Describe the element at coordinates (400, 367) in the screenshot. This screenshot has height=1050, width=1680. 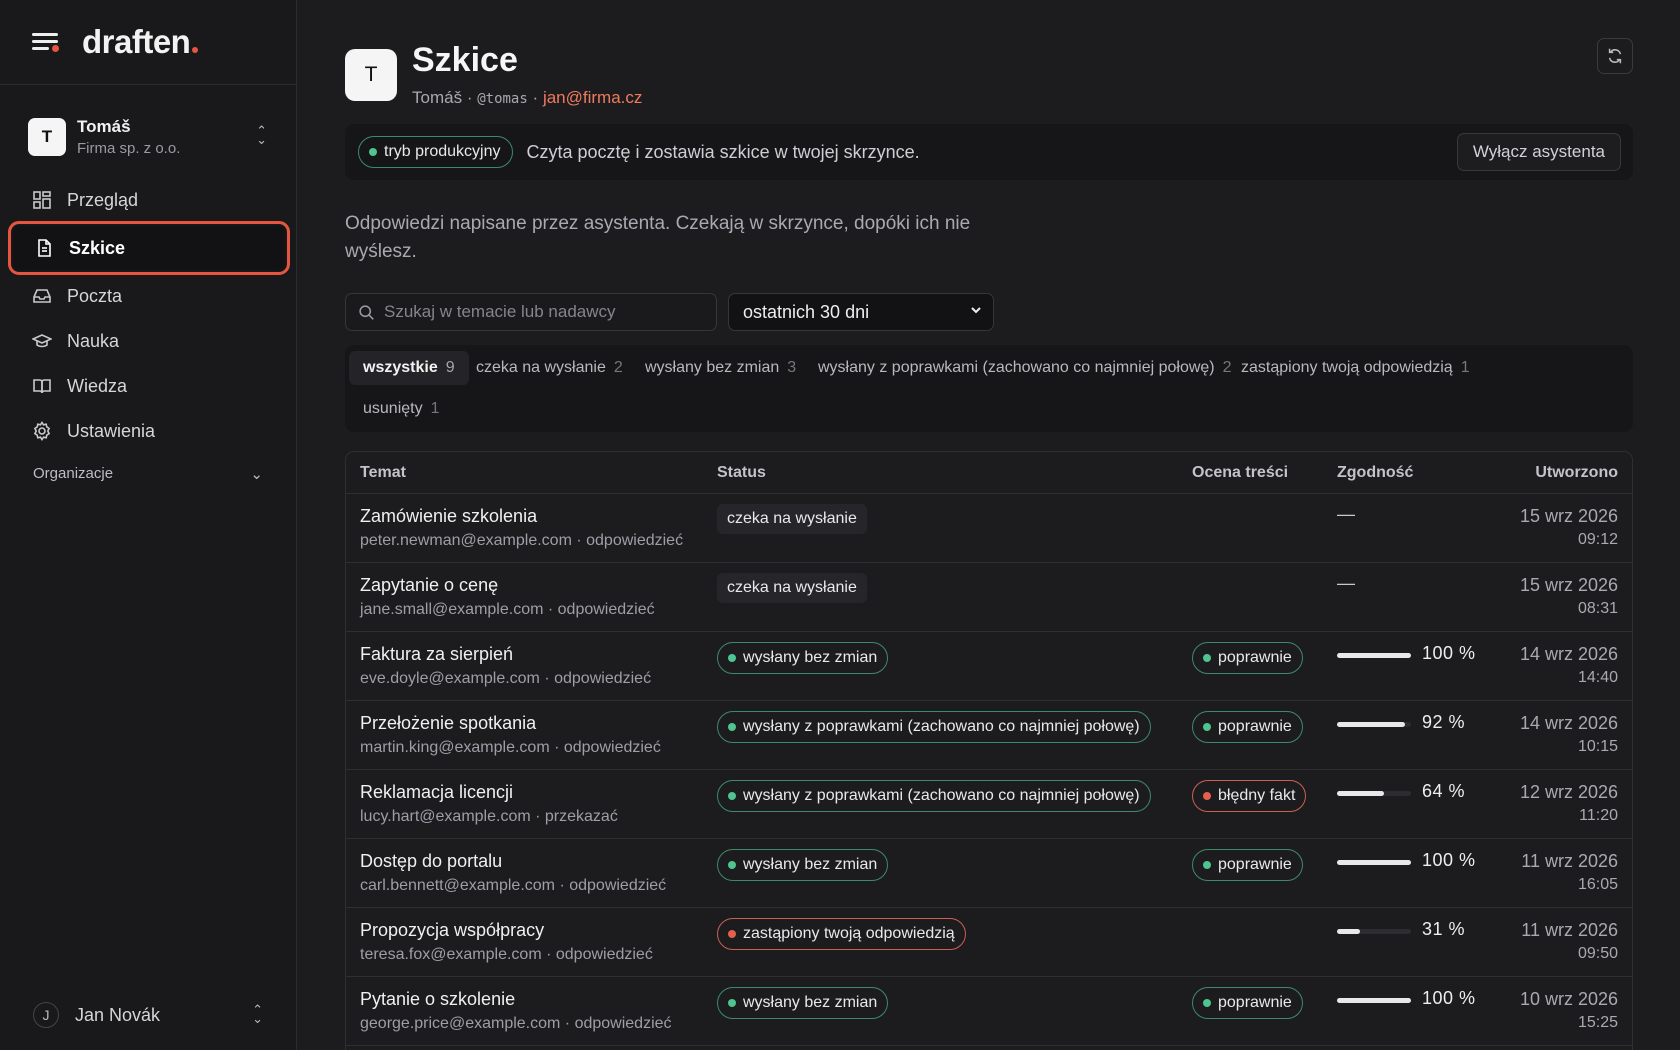
I see `filter-label: wszystkie` at that location.